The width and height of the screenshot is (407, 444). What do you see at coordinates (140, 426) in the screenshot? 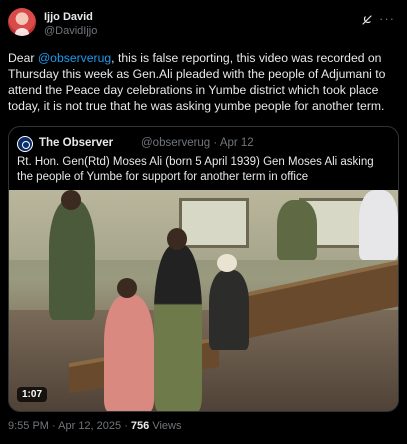
I see `views-count: 756` at bounding box center [140, 426].